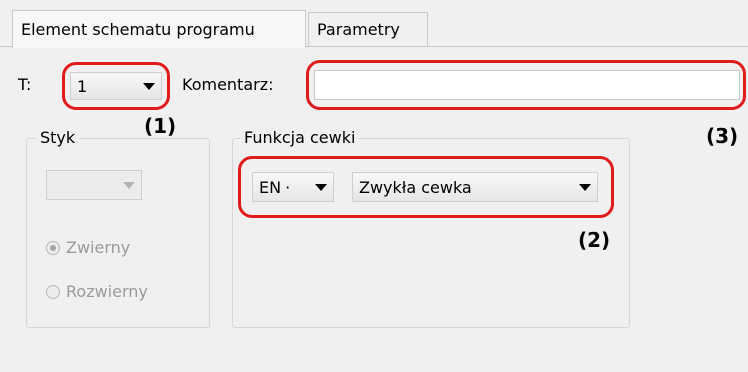 This screenshot has height=372, width=748. I want to click on t-label: T:, so click(25, 84).